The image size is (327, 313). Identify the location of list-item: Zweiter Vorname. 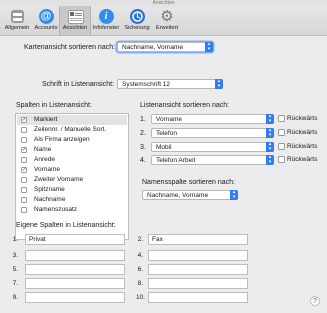
(72, 180).